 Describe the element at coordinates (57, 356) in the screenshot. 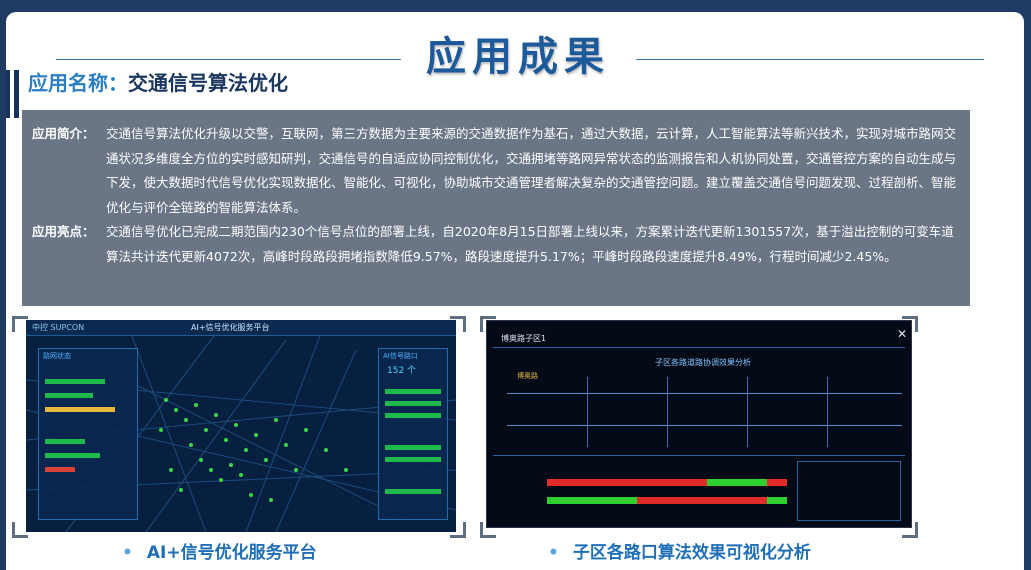

I see `panel-title: 路网状态` at that location.